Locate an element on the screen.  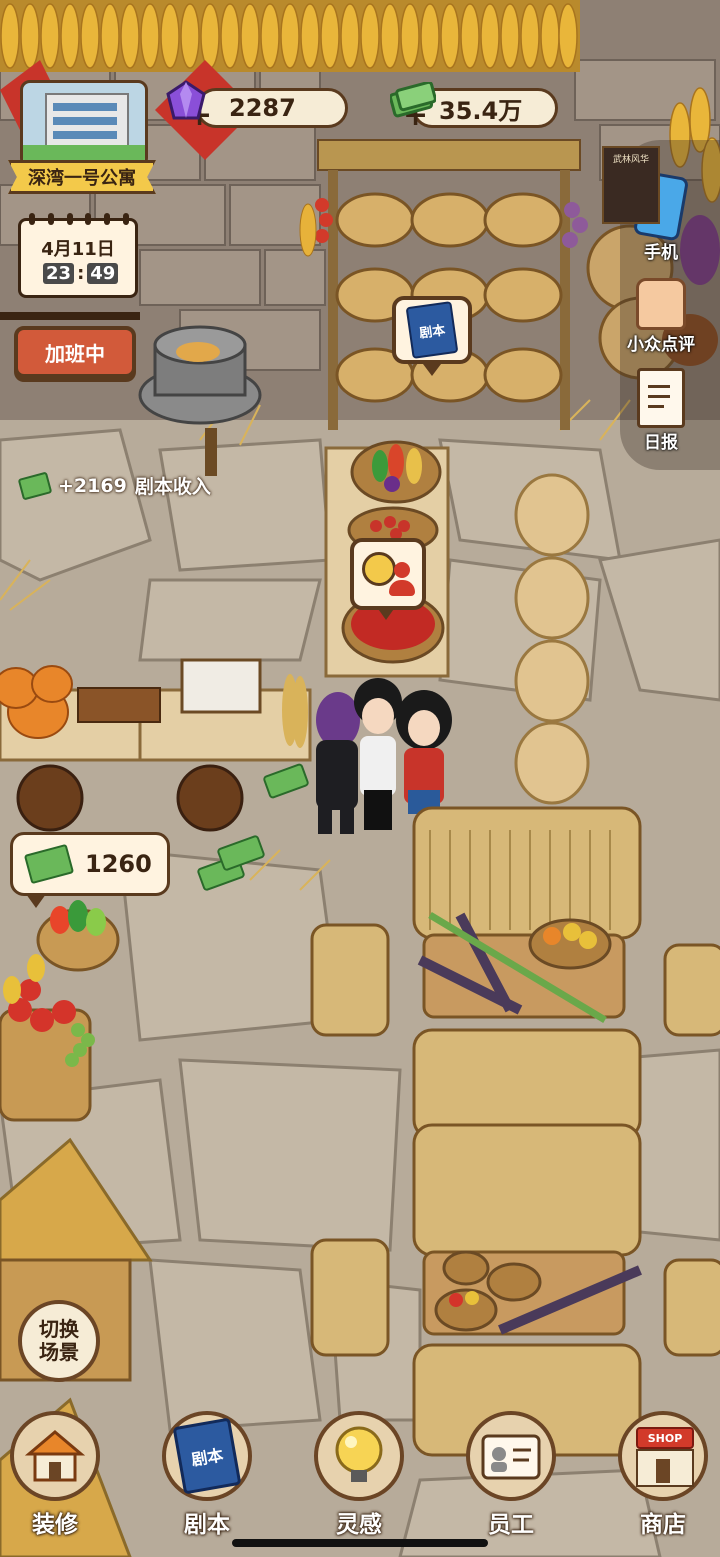
switch-scene-button: 切换 场景 is located at coordinates (59, 1341).